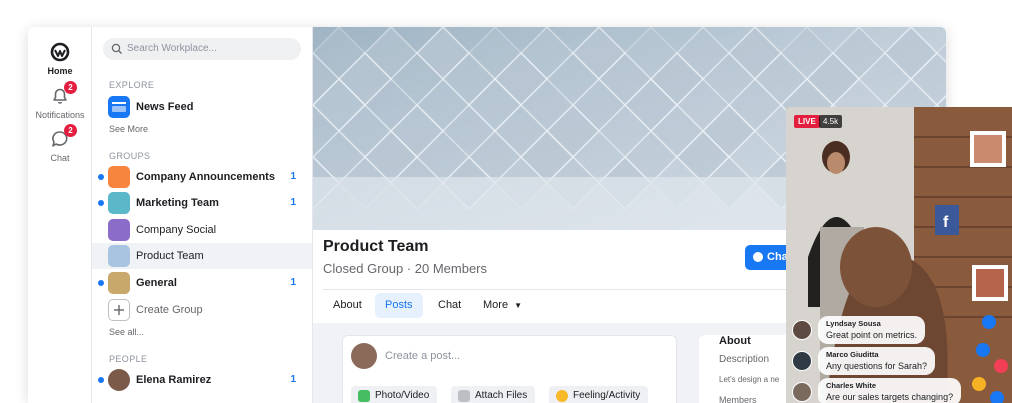 This screenshot has height=403, width=1012. I want to click on tab-more: More ▼, so click(502, 305).